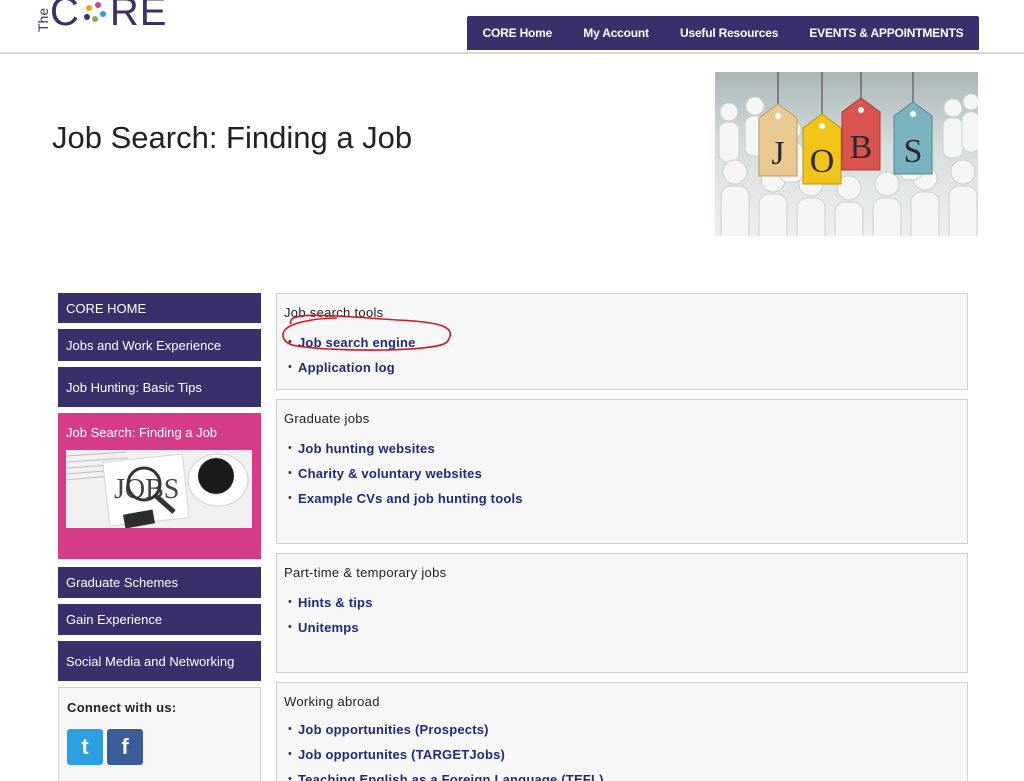 Image resolution: width=1024 pixels, height=781 pixels. Describe the element at coordinates (625, 729) in the screenshot. I see `list-item: Job opportunities (Prospects)` at that location.